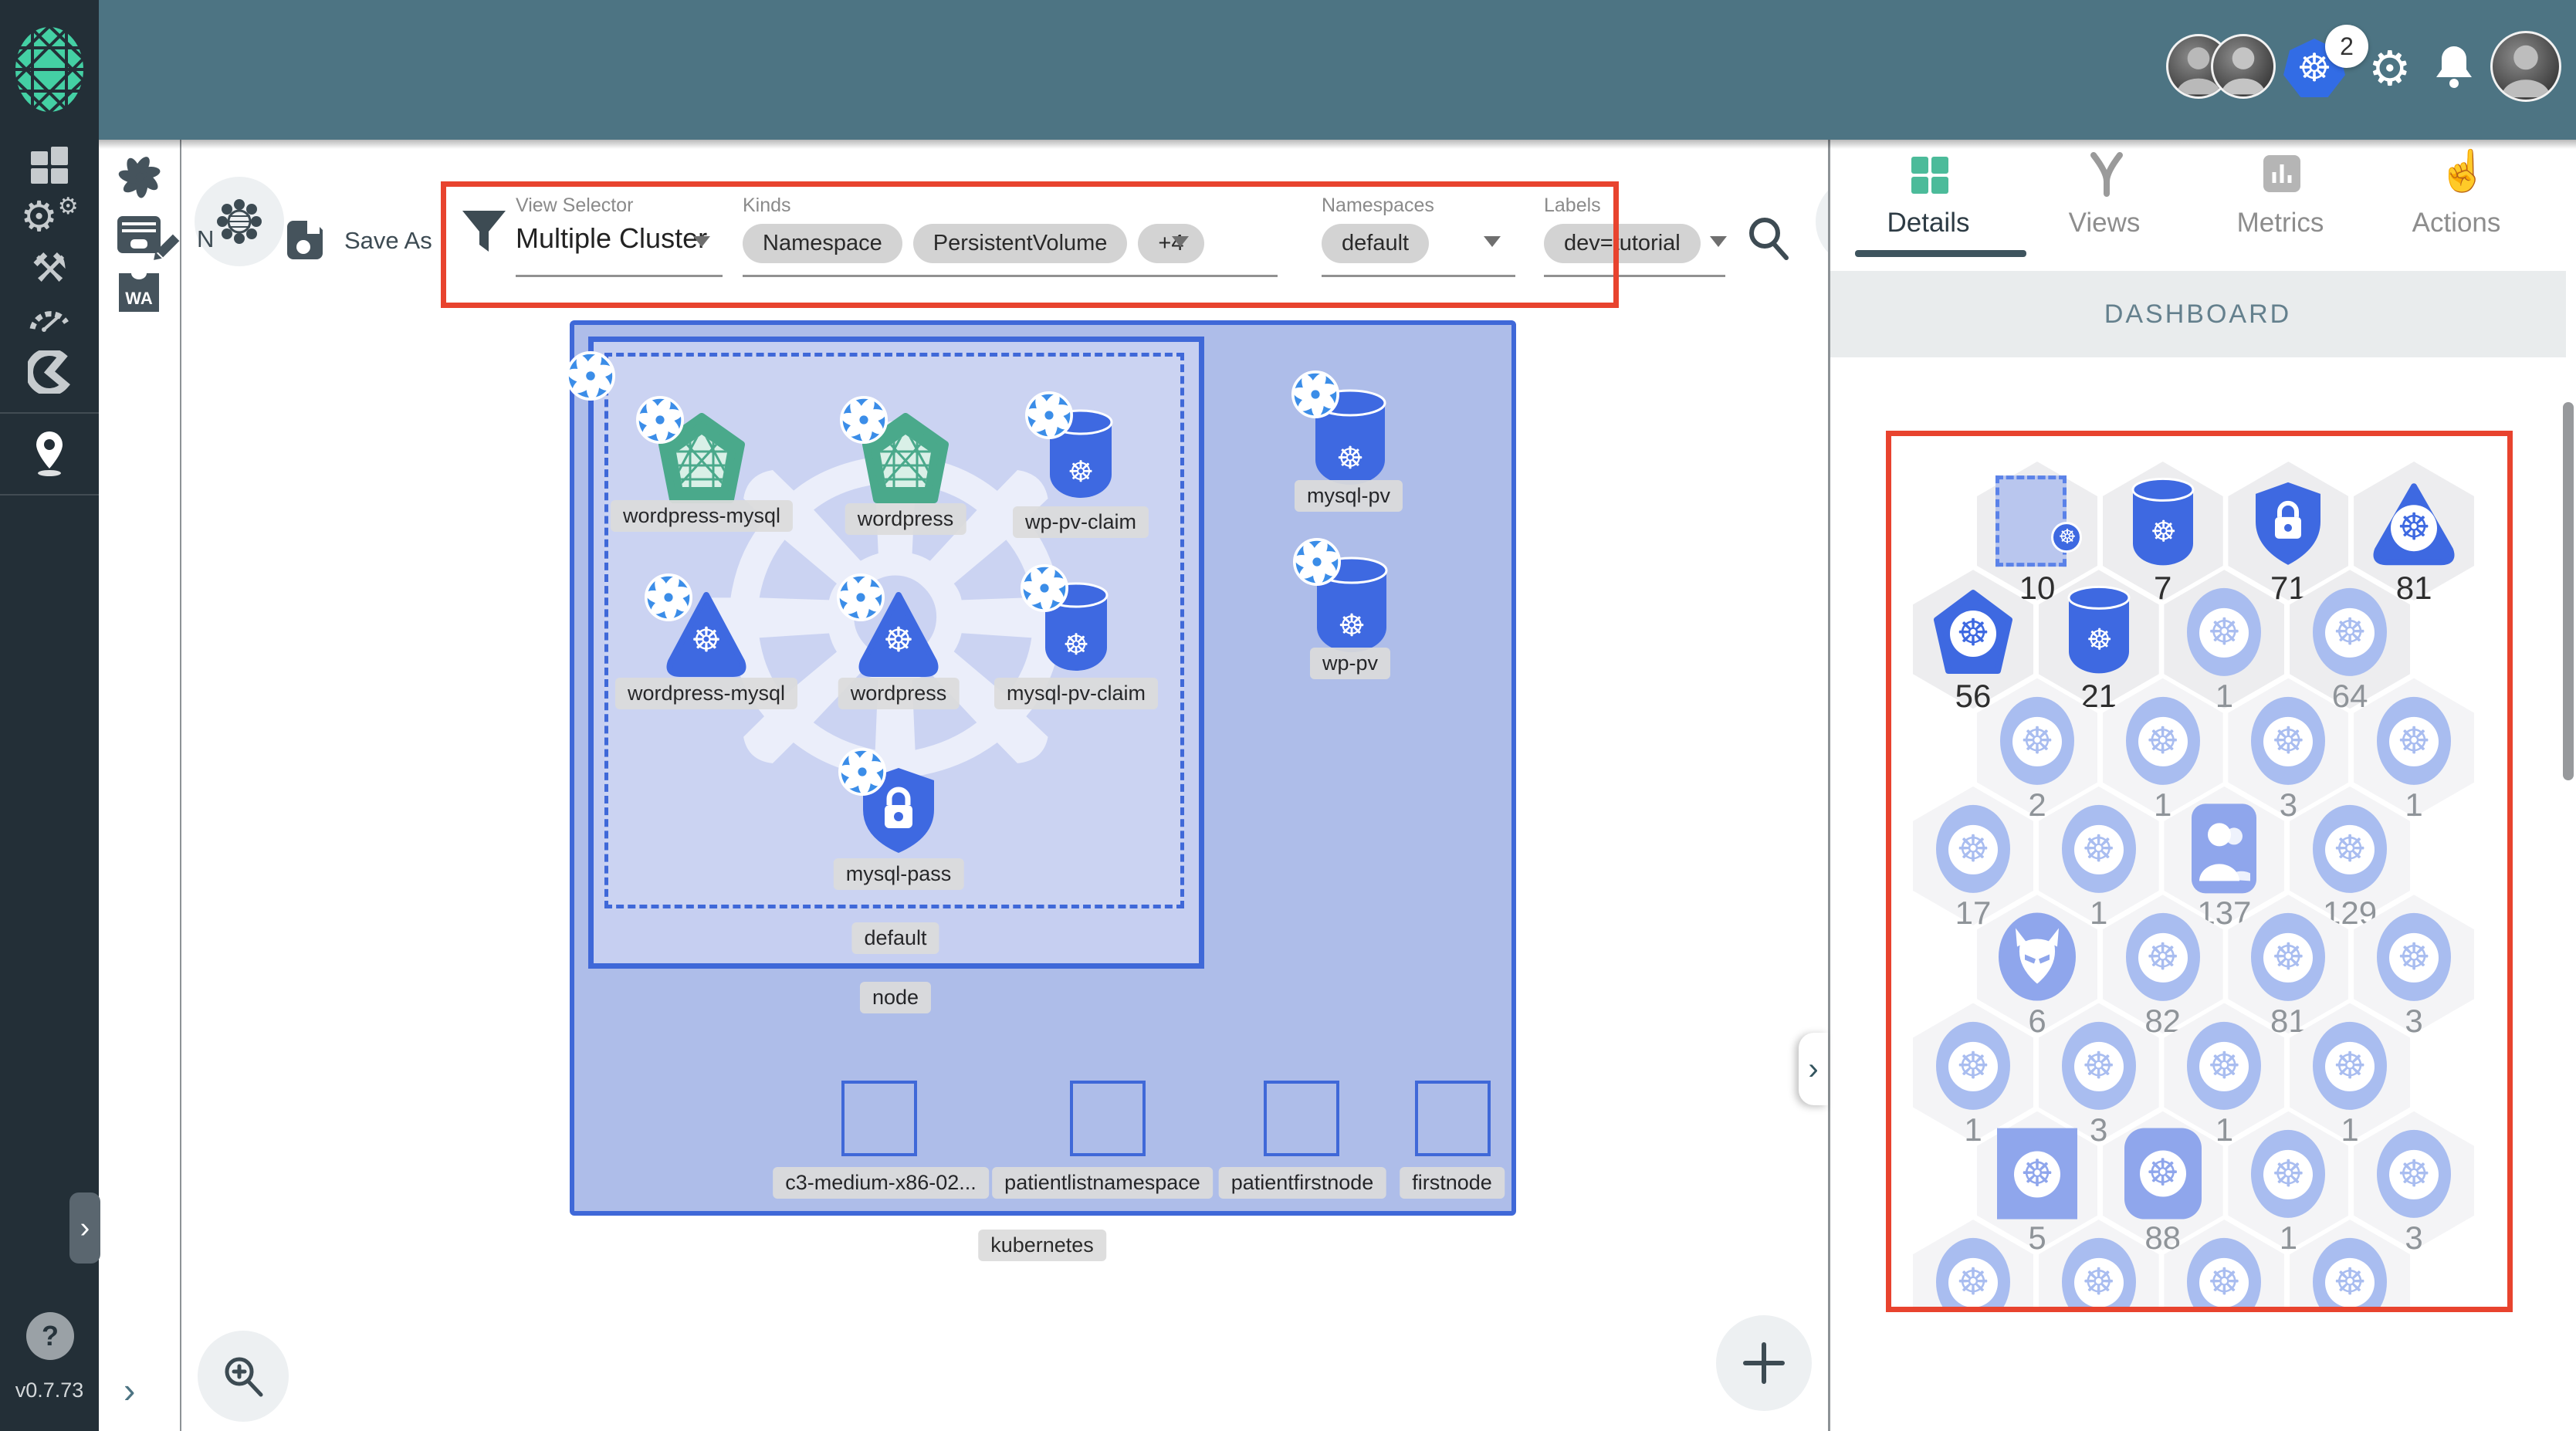  Describe the element at coordinates (2456, 223) in the screenshot. I see `tab-actions-label: Actions` at that location.